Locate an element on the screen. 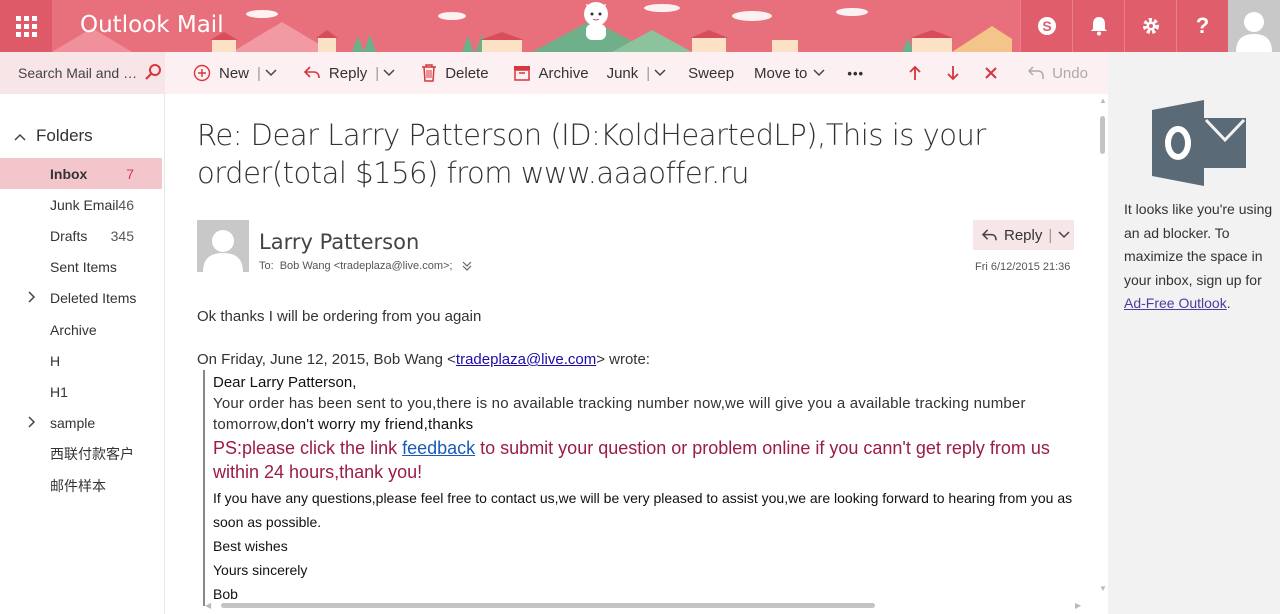 The height and width of the screenshot is (614, 1280). notifications-button is located at coordinates (1098, 26).